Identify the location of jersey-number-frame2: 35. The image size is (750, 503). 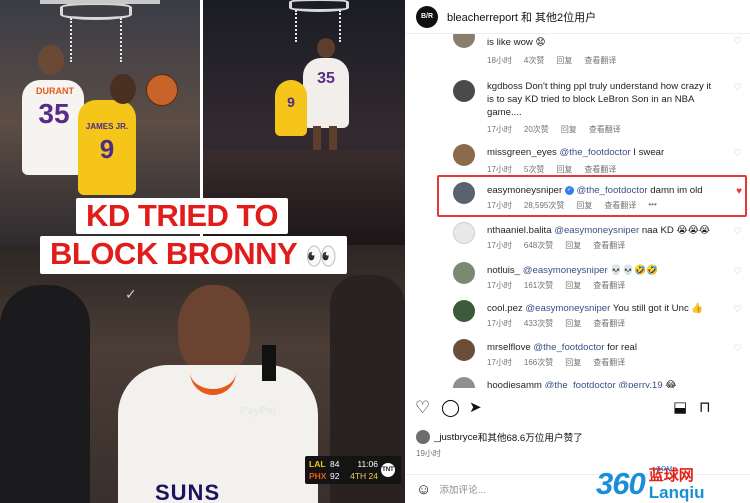
(326, 78).